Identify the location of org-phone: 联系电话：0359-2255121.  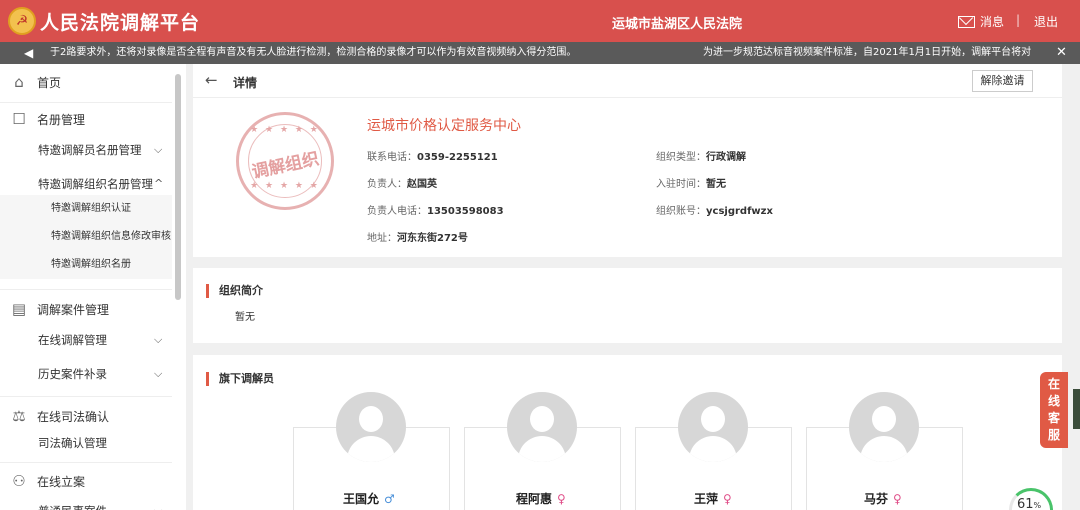
(432, 155).